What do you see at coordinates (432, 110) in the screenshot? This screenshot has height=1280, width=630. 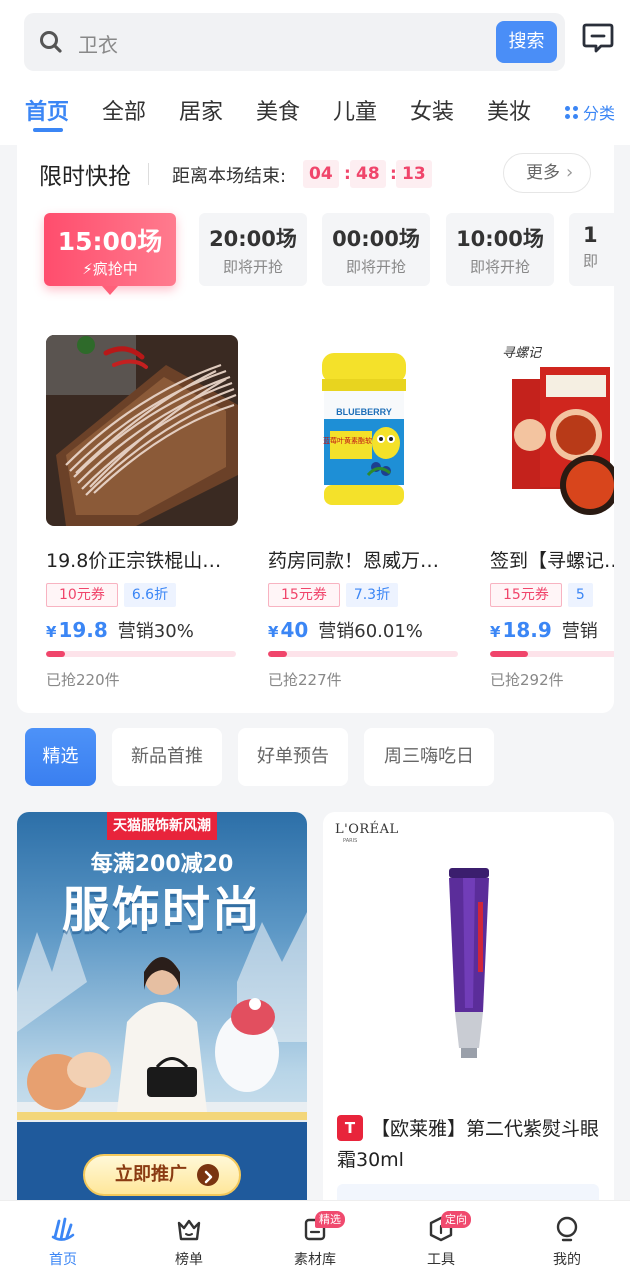 I see `tab-womens: 女装` at bounding box center [432, 110].